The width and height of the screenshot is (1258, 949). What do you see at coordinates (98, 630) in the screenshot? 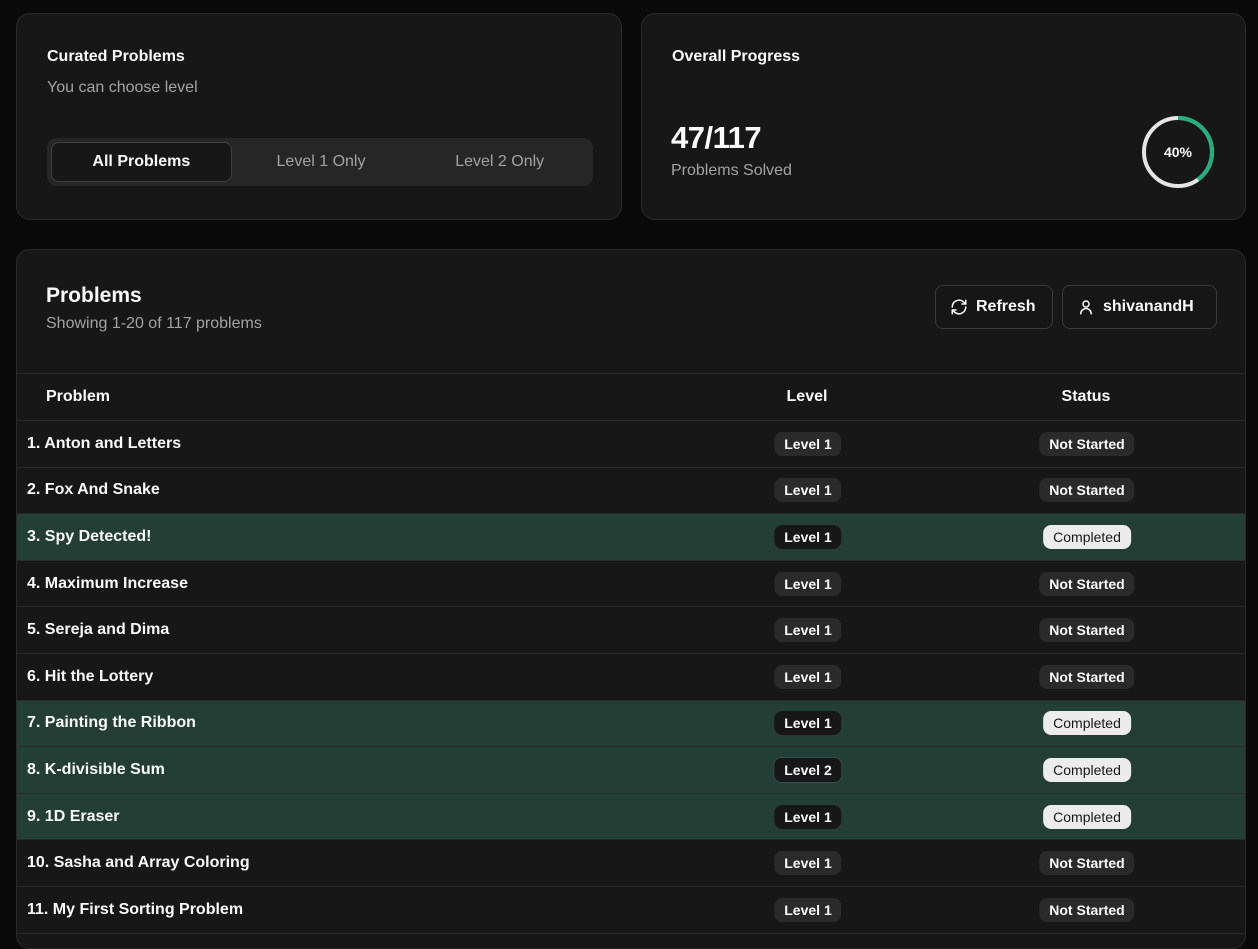
I see `problem-name-link: 5. Sereja and Dima` at bounding box center [98, 630].